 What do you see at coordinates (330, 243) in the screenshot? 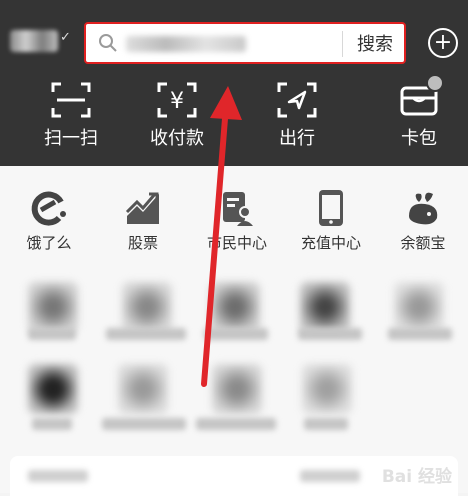
I see `app-label: 充值中心` at bounding box center [330, 243].